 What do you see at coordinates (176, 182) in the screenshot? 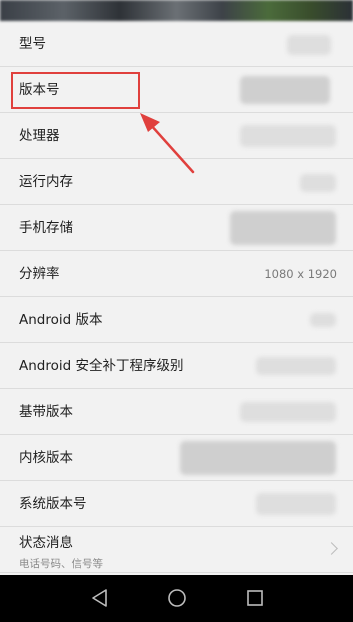
I see `row-ram: 运行内存` at bounding box center [176, 182].